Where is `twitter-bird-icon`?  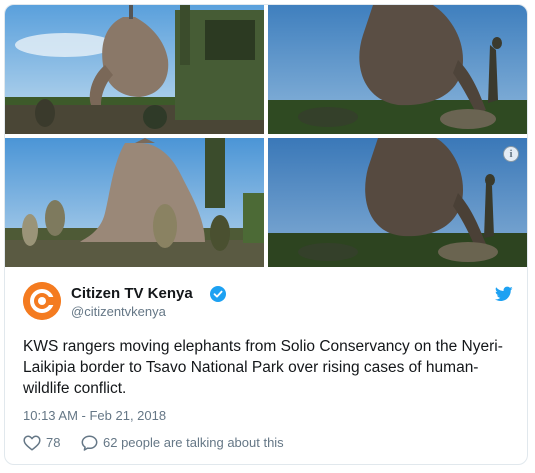 twitter-bird-icon is located at coordinates (504, 294).